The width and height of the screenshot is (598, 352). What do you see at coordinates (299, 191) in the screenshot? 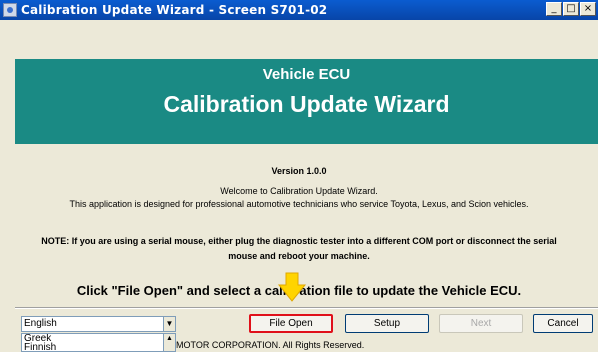
I see `welcome-text: Welcome to Calibration Update Wizard.` at bounding box center [299, 191].